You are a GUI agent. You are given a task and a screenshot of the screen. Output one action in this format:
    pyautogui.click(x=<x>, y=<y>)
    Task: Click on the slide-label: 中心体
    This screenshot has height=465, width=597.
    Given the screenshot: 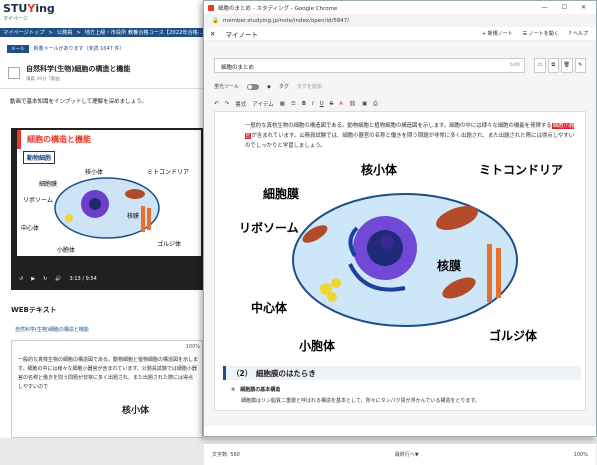 What is the action you would take?
    pyautogui.click(x=30, y=228)
    